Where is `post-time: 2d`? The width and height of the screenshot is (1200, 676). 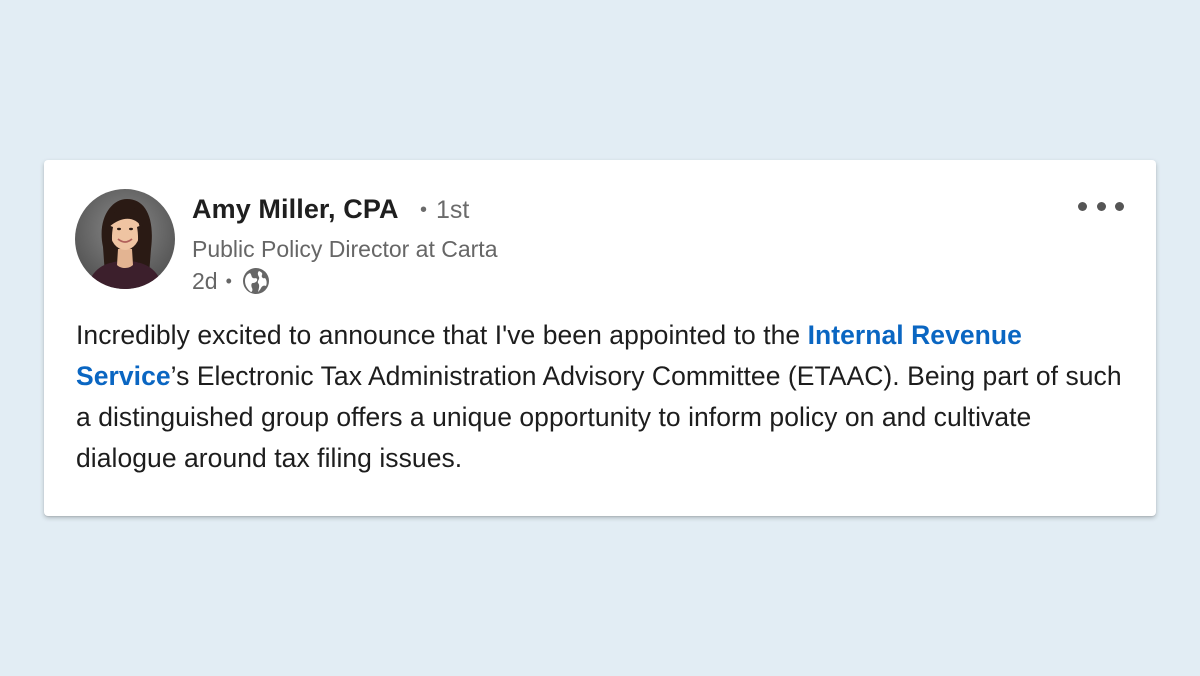 post-time: 2d is located at coordinates (205, 281).